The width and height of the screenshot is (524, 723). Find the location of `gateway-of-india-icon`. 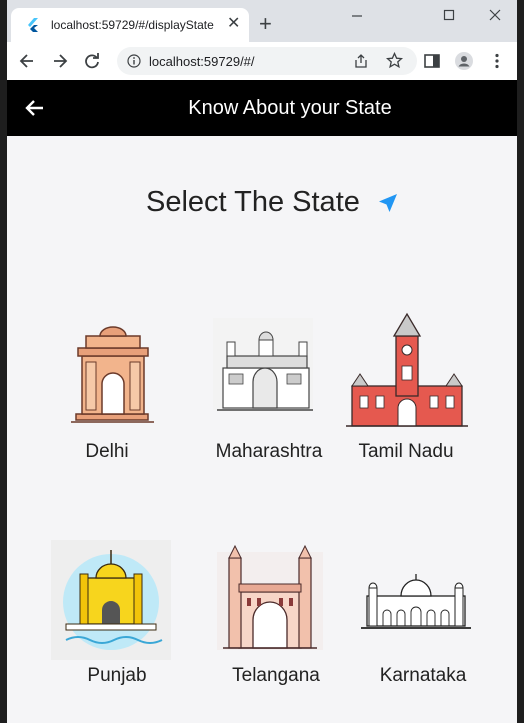

gateway-of-india-icon is located at coordinates (263, 364).